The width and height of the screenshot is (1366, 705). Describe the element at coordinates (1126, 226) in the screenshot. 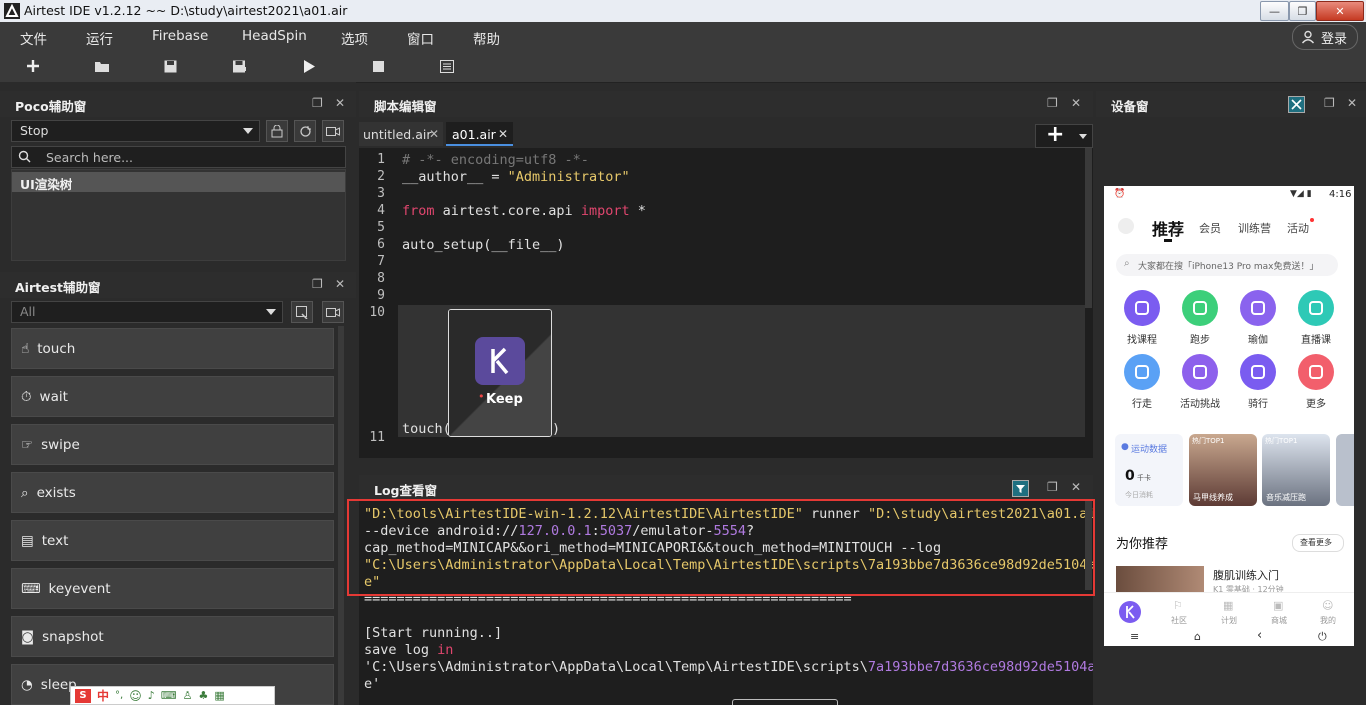

I see `avatar` at that location.